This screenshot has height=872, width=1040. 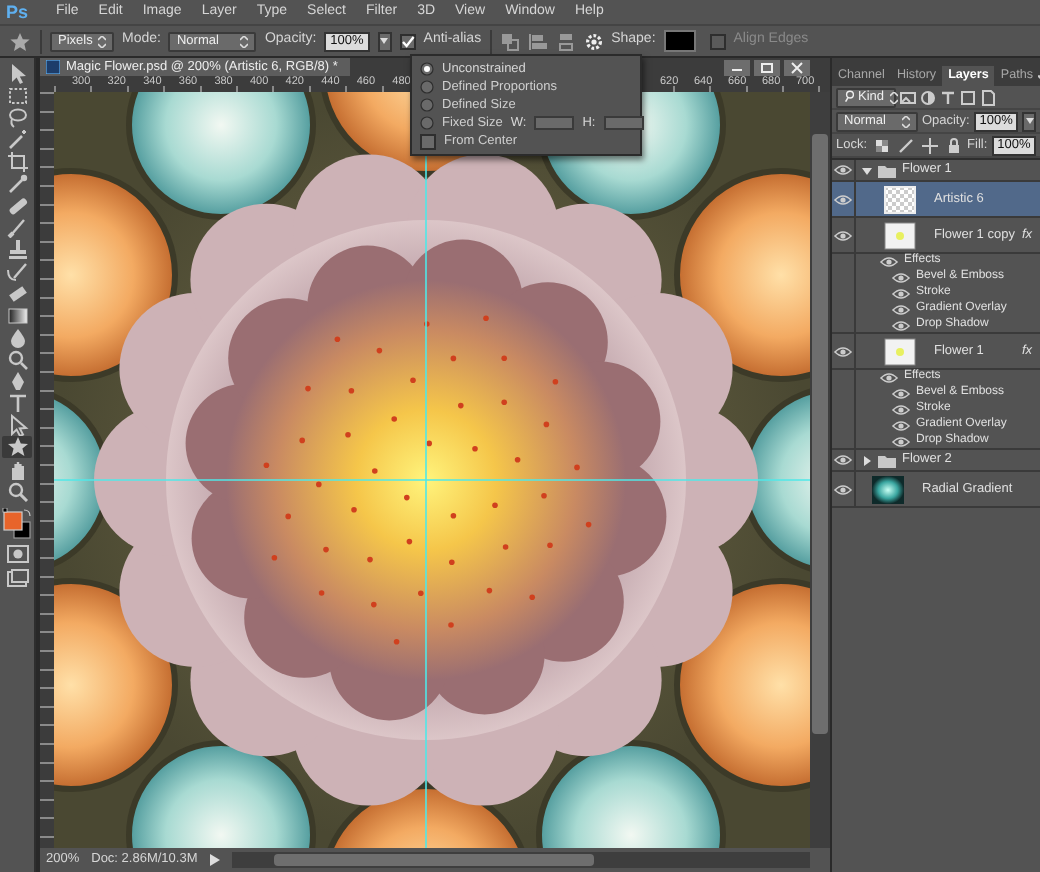 I want to click on path-selection-icon, so click(x=17, y=425).